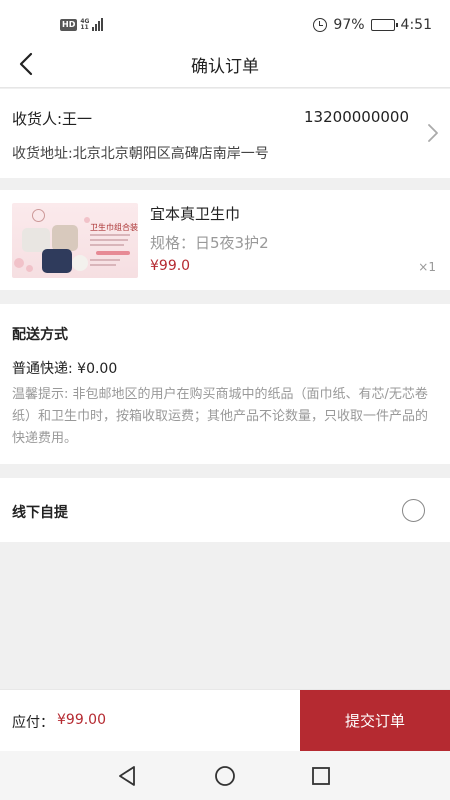  I want to click on delivery-title: 配送方式, so click(40, 335).